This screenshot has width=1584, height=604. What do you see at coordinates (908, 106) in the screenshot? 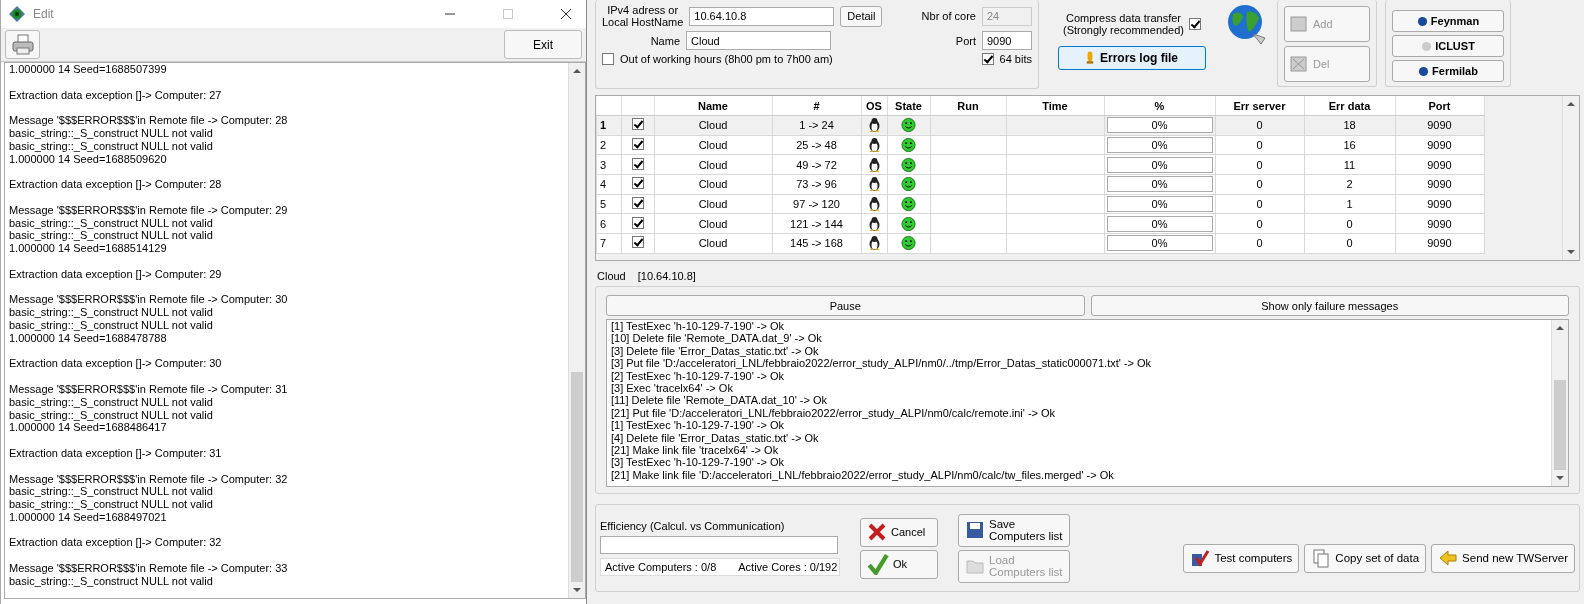
I see `column-header: State` at bounding box center [908, 106].